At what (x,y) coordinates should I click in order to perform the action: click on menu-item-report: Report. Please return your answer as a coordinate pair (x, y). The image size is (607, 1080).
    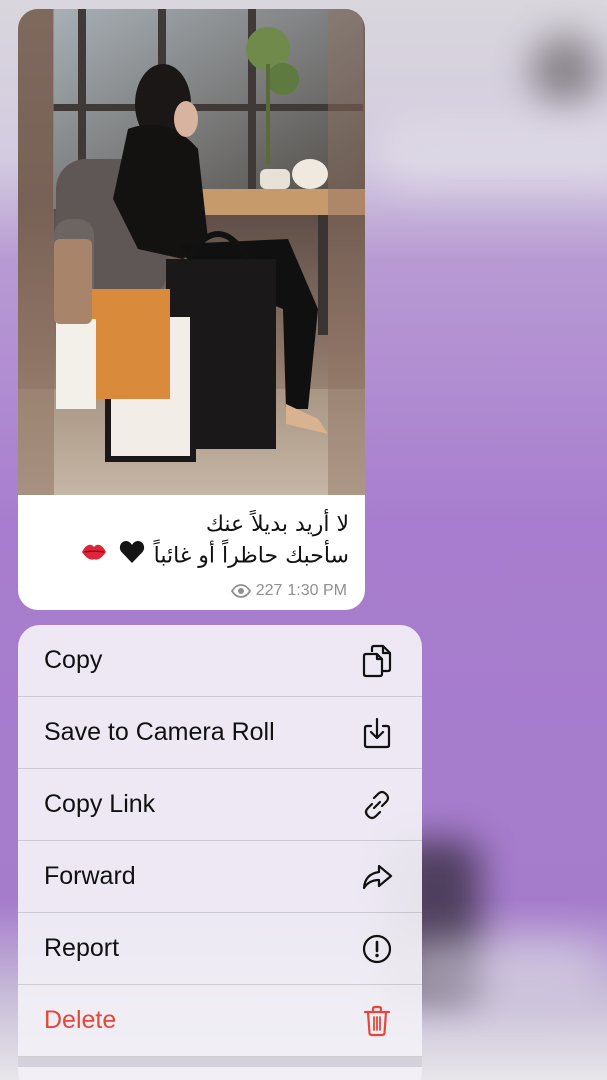
    Looking at the image, I should click on (220, 949).